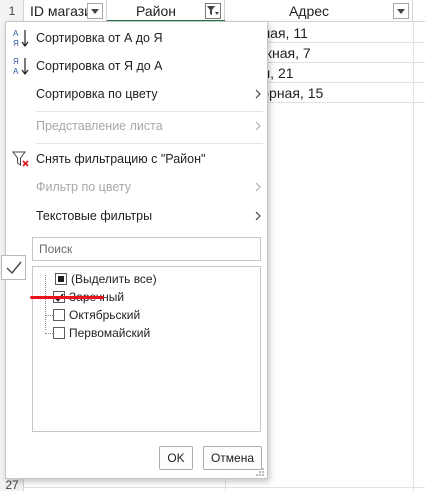 Image resolution: width=425 pixels, height=492 pixels. I want to click on menu-sort-desc: Я A Сортировка от Я до А, so click(136, 66).